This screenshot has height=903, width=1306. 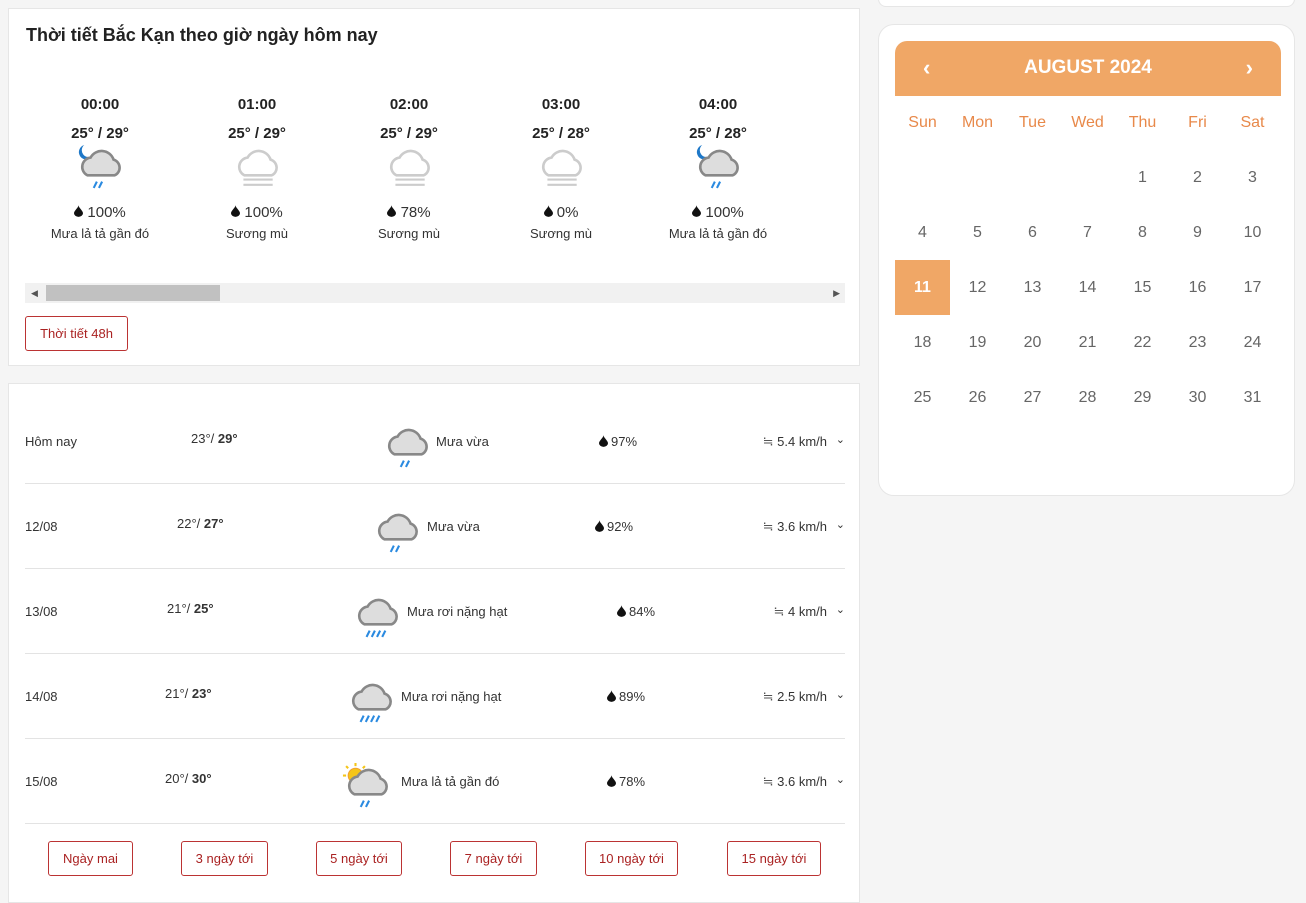 I want to click on calendar-day: 21, so click(x=1087, y=342).